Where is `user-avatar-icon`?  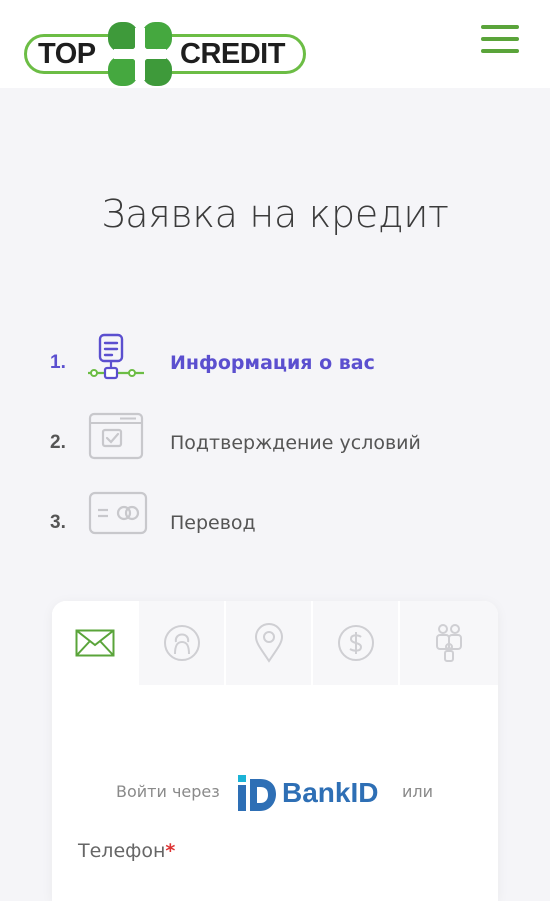 user-avatar-icon is located at coordinates (181, 643).